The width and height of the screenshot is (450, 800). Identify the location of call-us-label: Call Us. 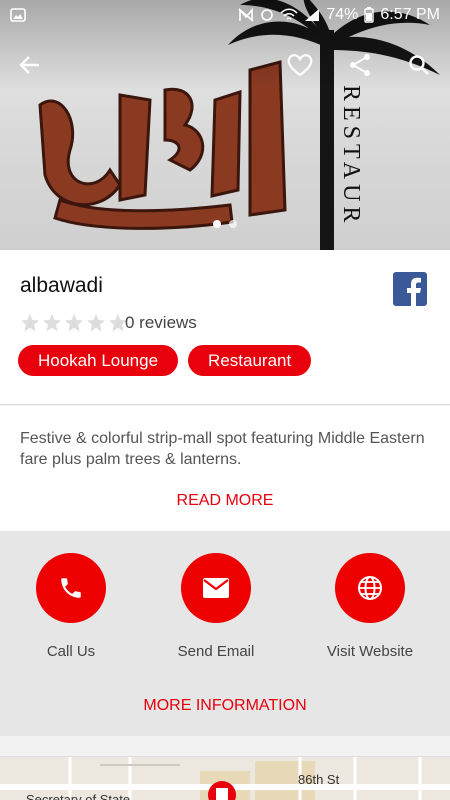
(71, 651).